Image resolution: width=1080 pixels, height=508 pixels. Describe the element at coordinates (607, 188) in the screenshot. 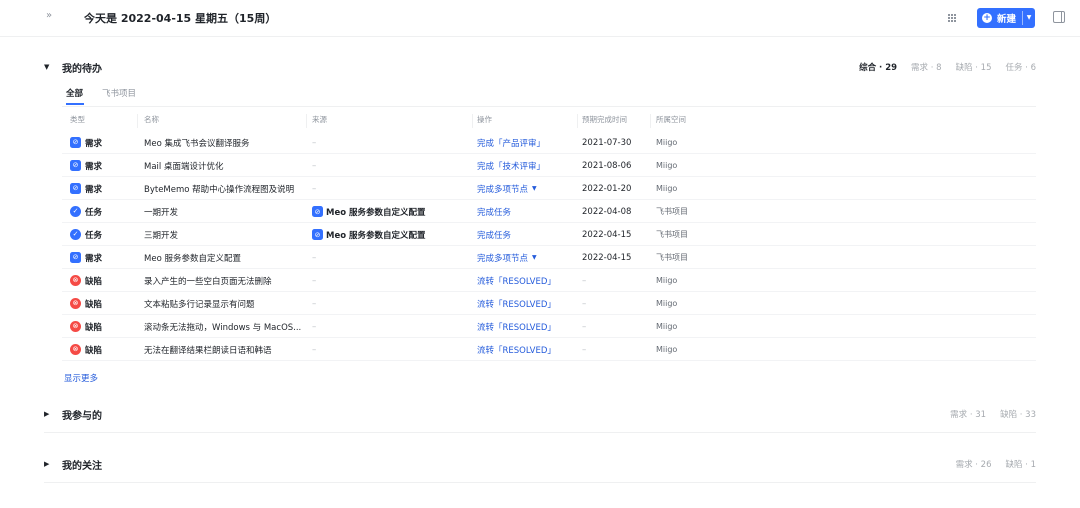

I see `row-due-date: 2022-01-20` at that location.